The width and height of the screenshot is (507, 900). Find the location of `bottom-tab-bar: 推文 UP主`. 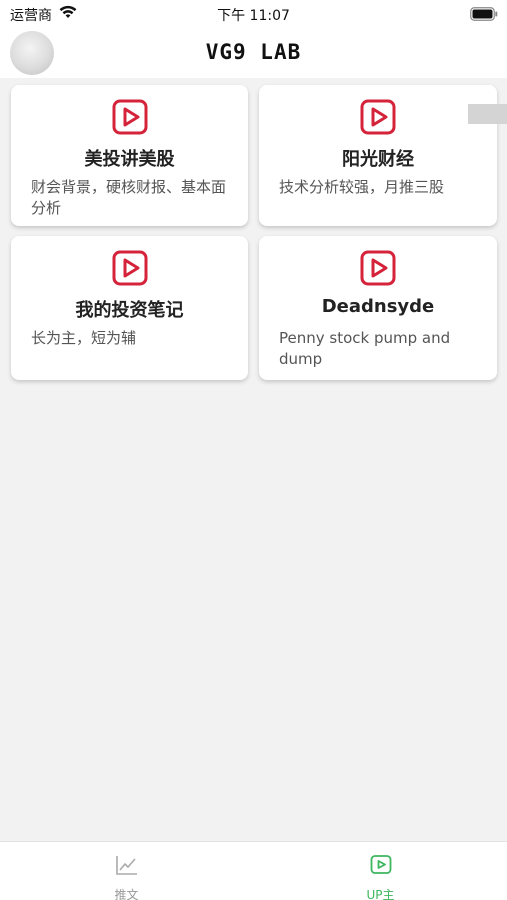

bottom-tab-bar: 推文 UP主 is located at coordinates (253, 870).